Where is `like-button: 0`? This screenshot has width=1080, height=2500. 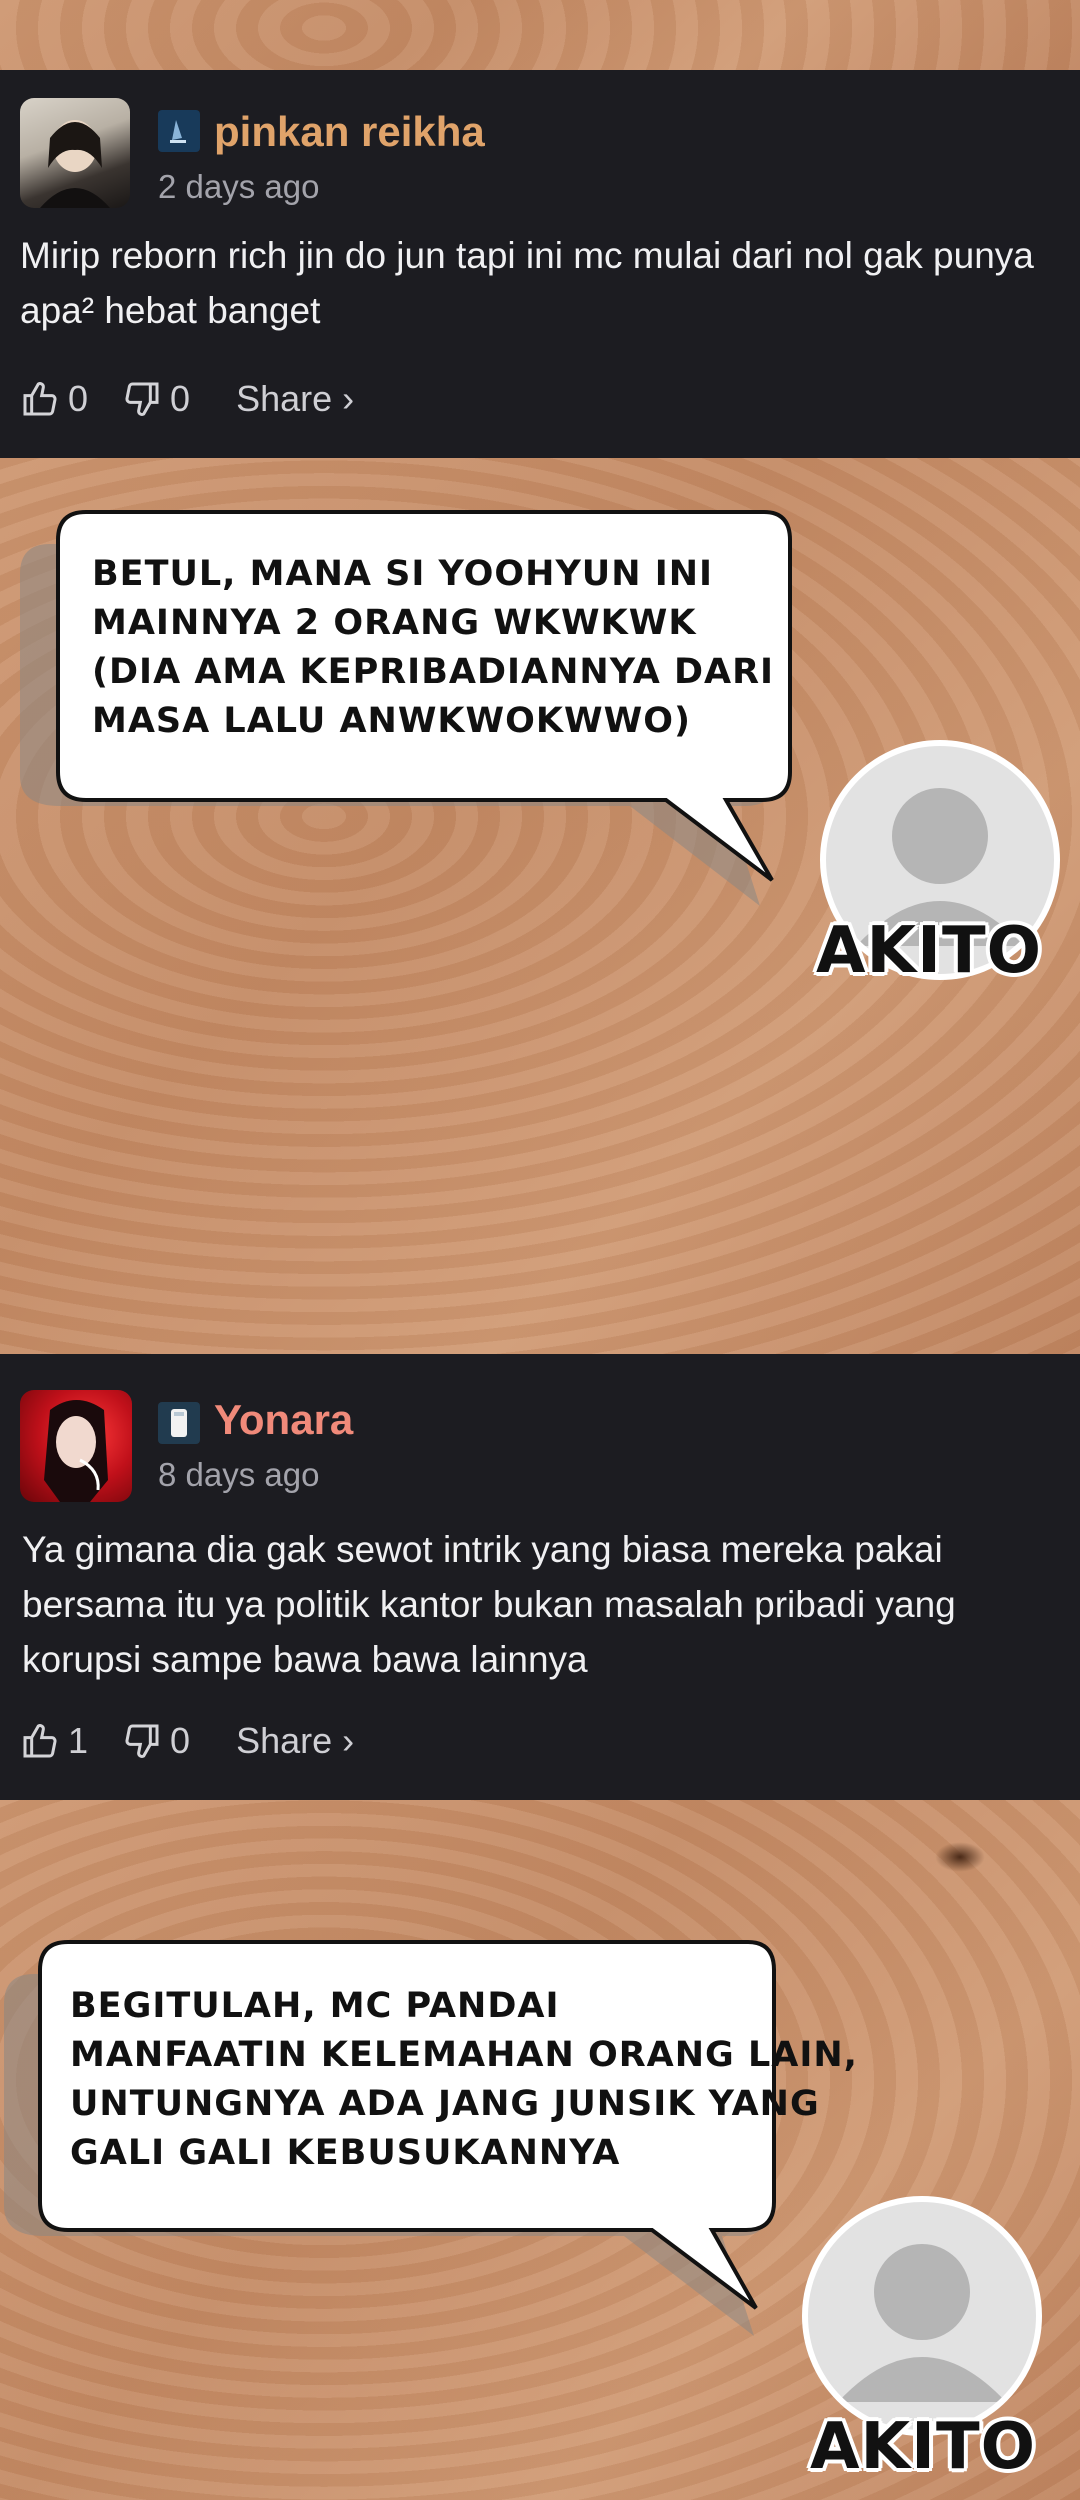 like-button: 0 is located at coordinates (54, 399).